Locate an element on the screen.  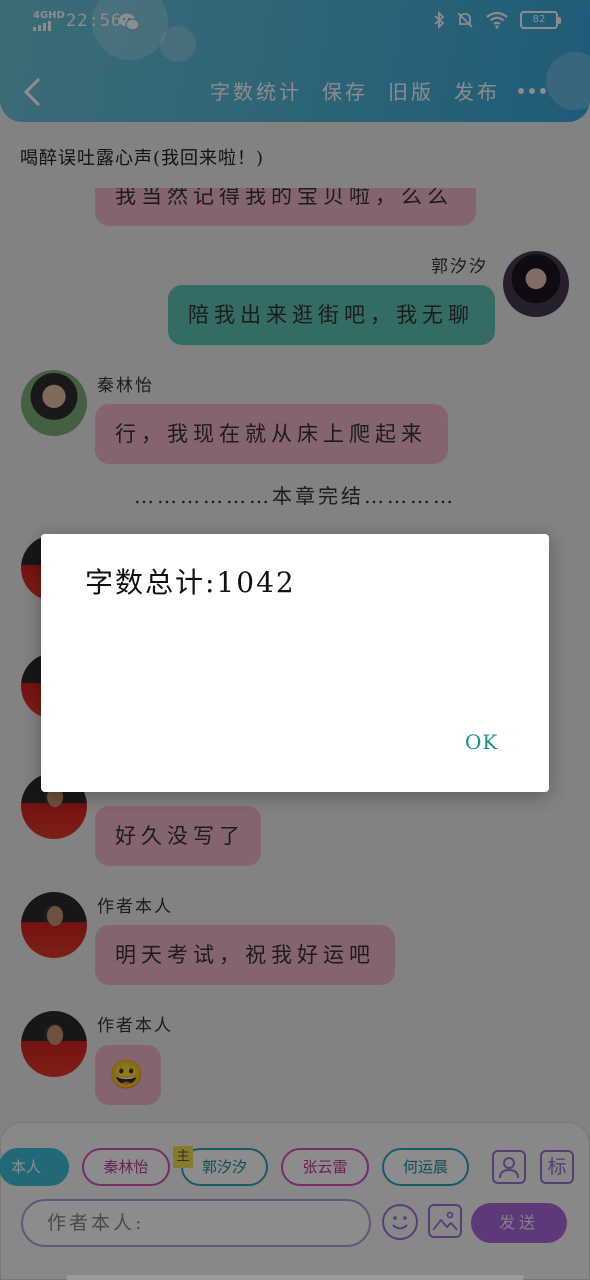
sender-name: 郭汐汐 is located at coordinates (459, 267).